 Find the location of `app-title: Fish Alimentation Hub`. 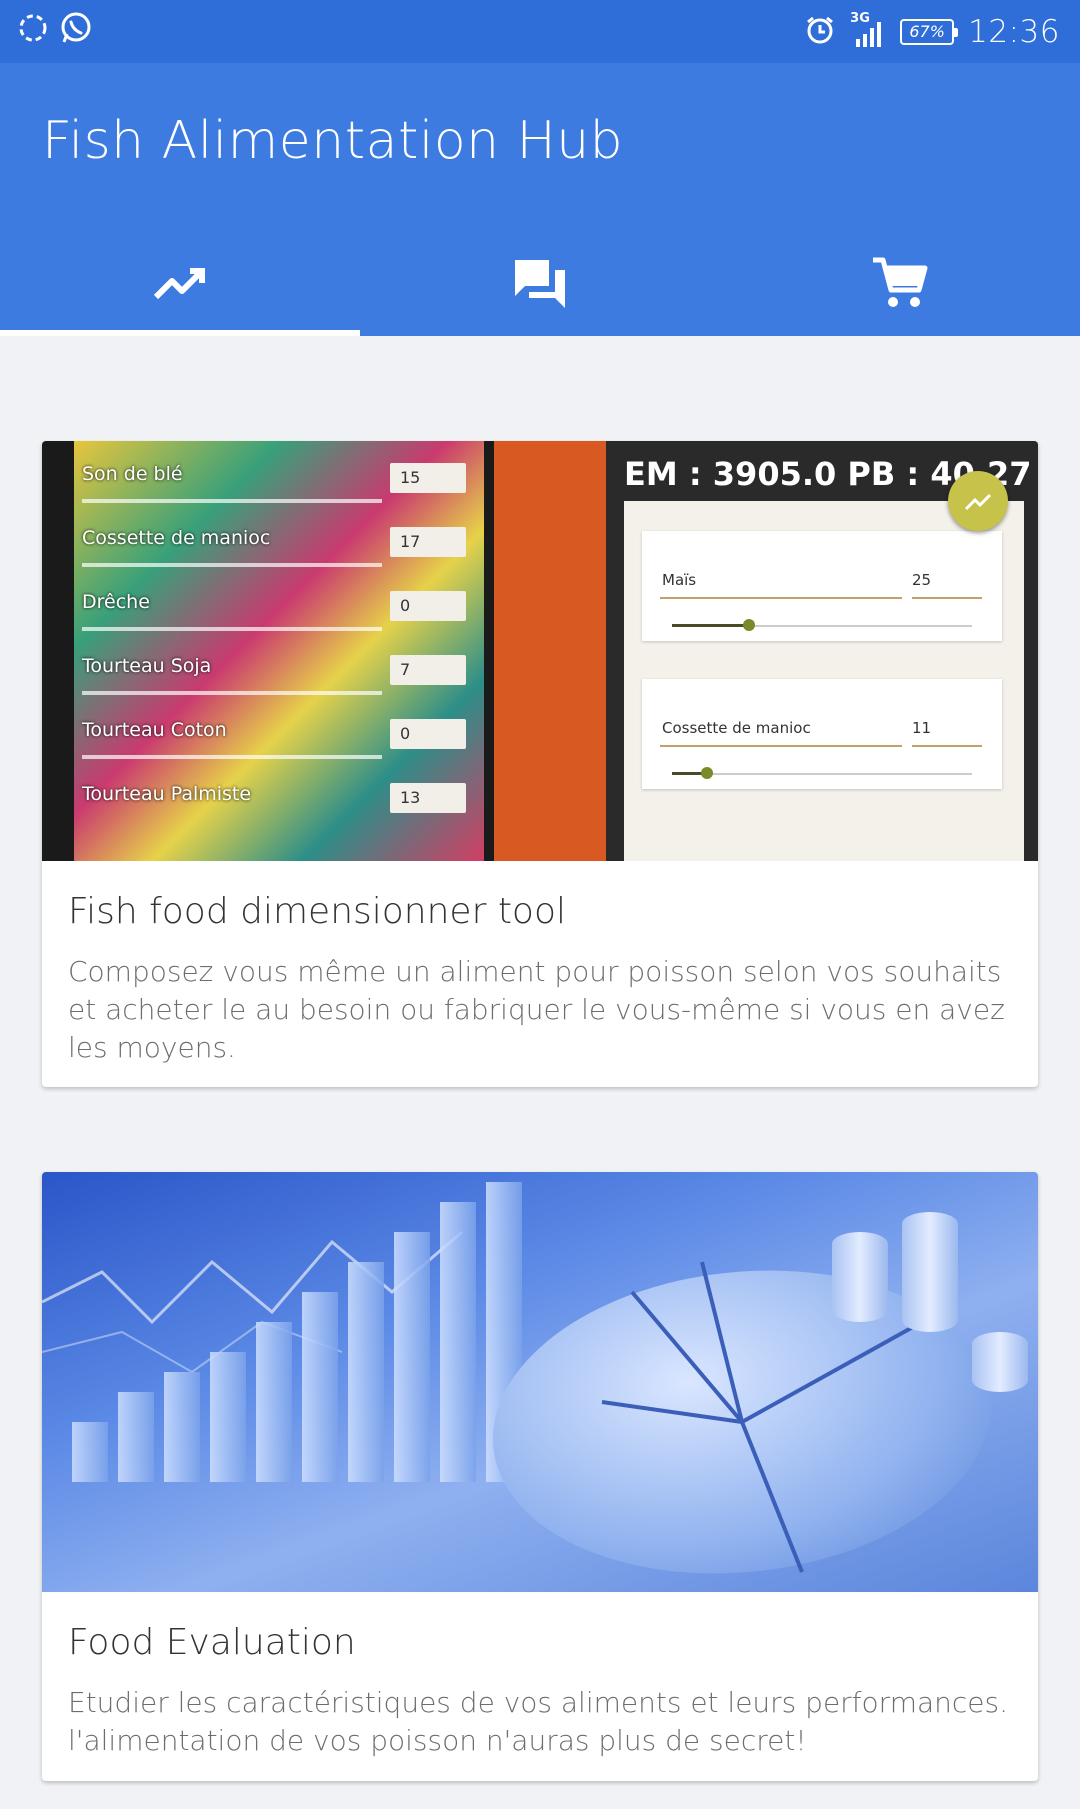

app-title: Fish Alimentation Hub is located at coordinates (333, 141).